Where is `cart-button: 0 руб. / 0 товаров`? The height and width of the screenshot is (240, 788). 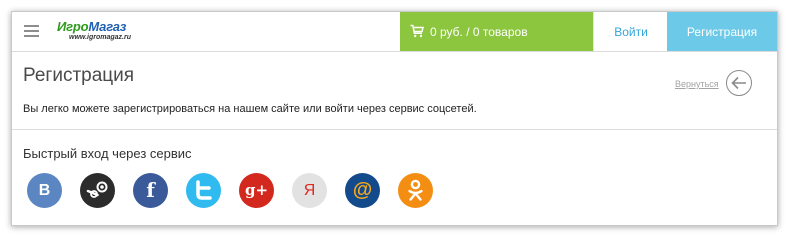 cart-button: 0 руб. / 0 товаров is located at coordinates (496, 31).